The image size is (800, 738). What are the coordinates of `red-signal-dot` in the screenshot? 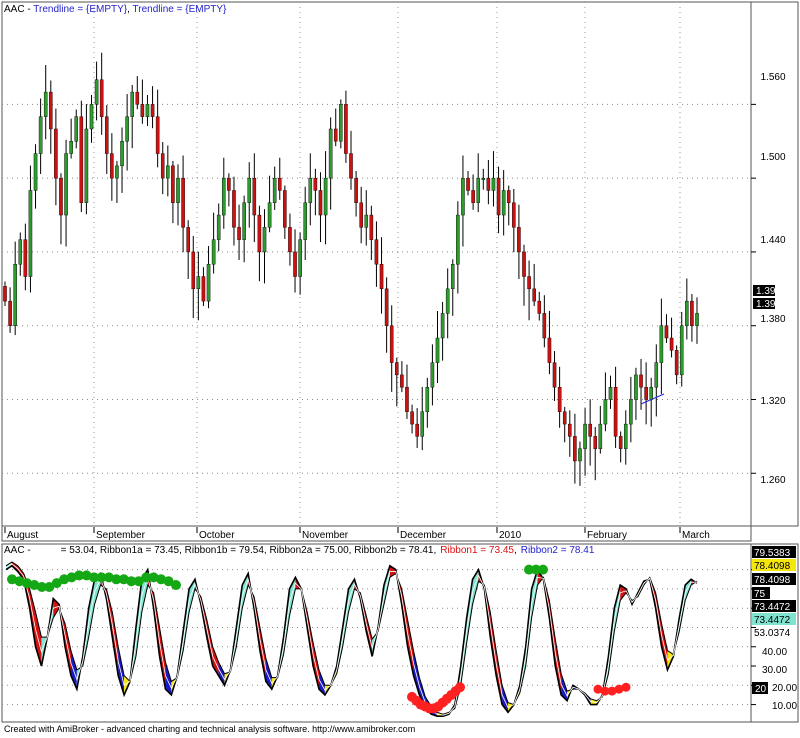 It's located at (460, 687).